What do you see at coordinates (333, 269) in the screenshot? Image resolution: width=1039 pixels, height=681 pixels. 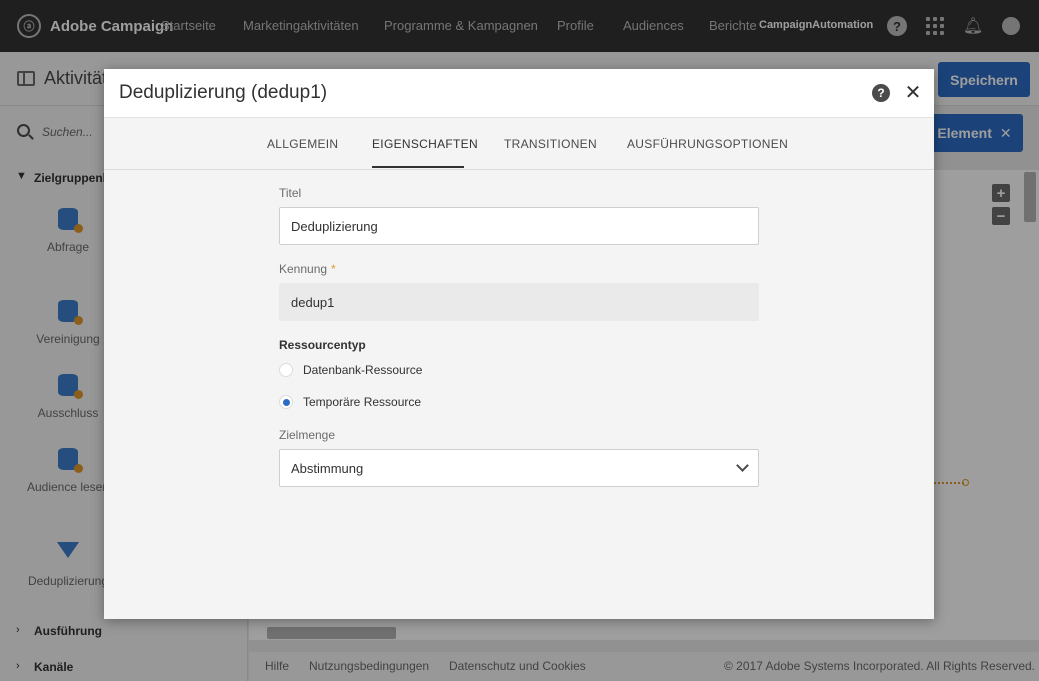 I see `required-marker: *` at bounding box center [333, 269].